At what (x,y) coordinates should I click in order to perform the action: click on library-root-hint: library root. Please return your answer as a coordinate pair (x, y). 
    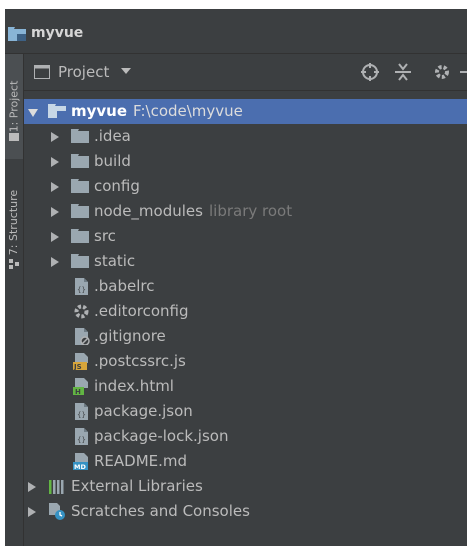
    Looking at the image, I should click on (251, 211).